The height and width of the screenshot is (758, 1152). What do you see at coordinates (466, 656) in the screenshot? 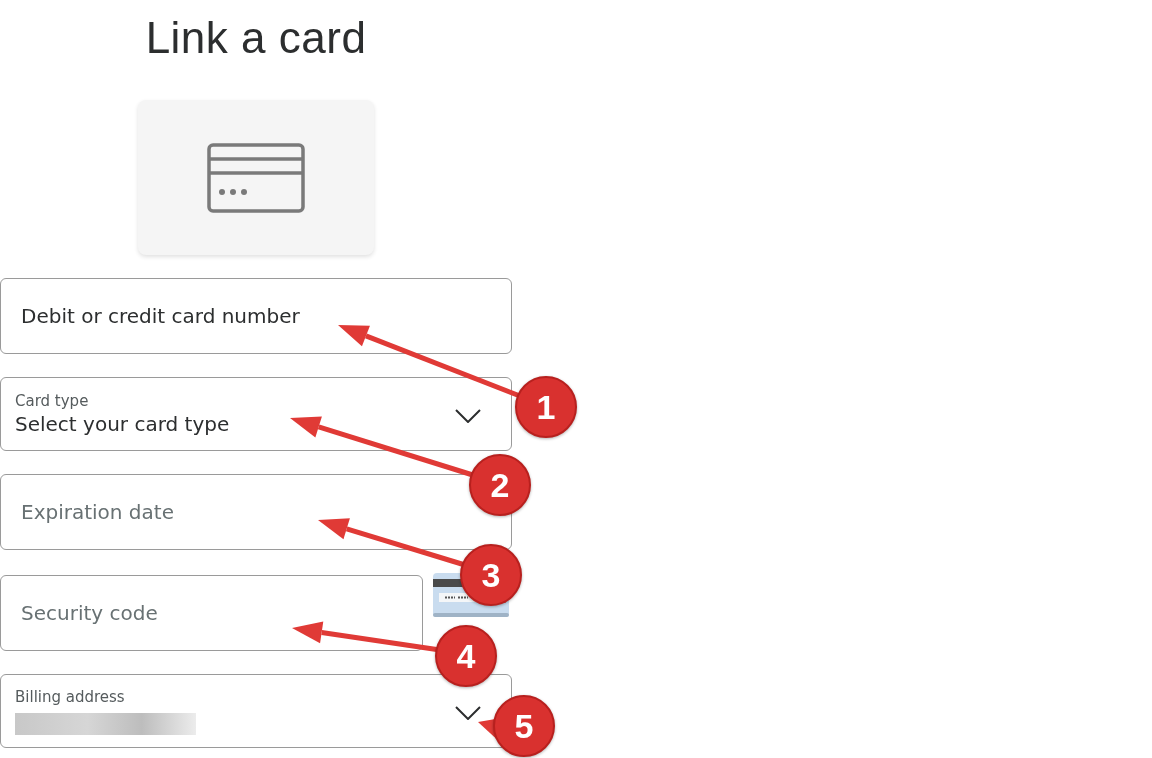
I see `number-badge: 4` at bounding box center [466, 656].